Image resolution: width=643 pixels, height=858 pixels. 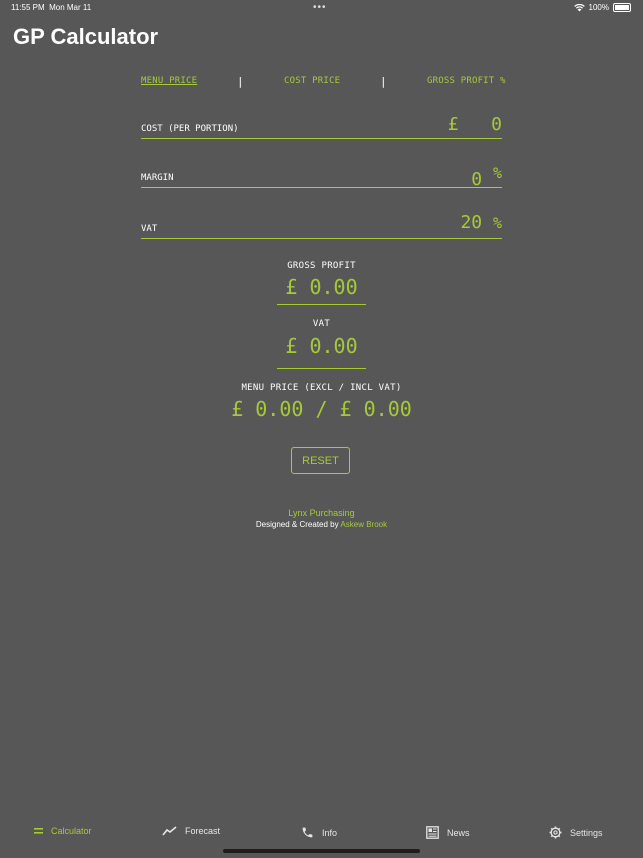 I want to click on vat-underline, so click(x=321, y=238).